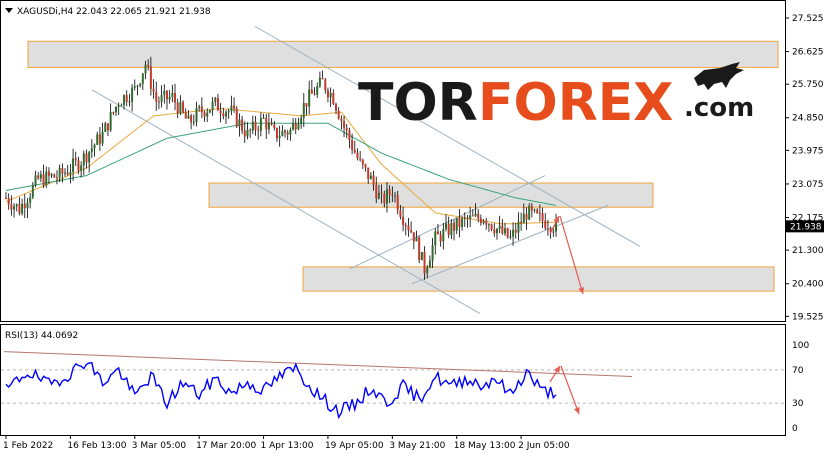  What do you see at coordinates (805, 226) in the screenshot?
I see `current-price-marker: 21.938` at bounding box center [805, 226].